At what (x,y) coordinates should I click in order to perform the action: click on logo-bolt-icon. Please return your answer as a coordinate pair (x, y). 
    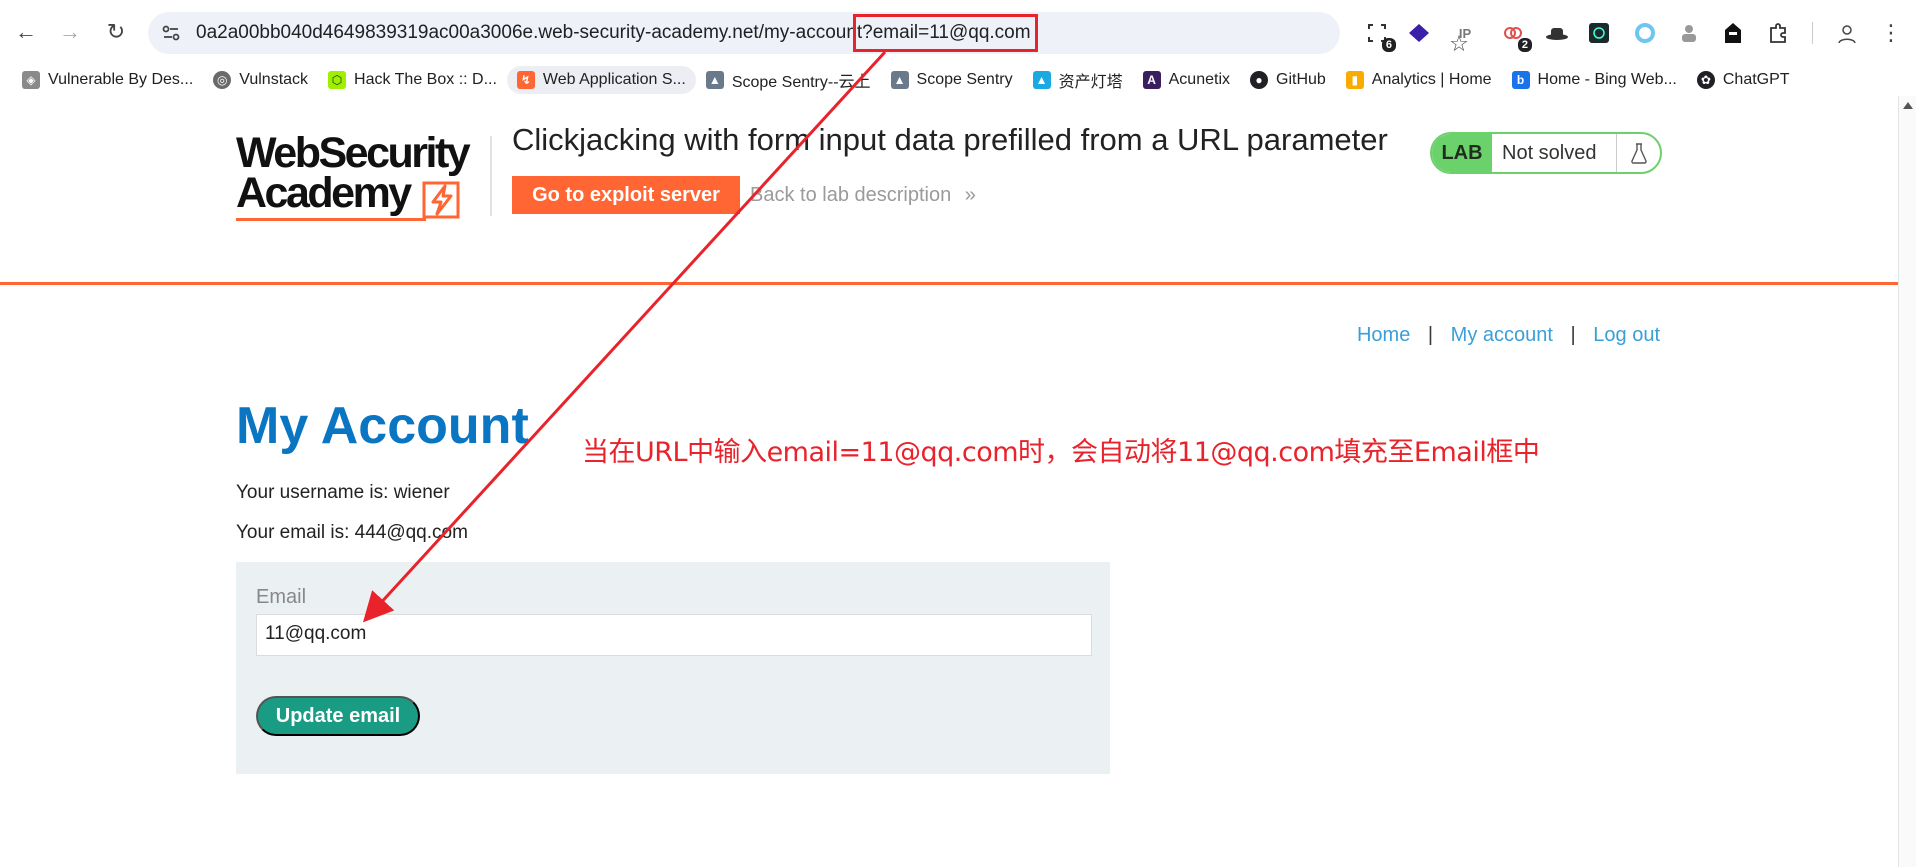
    Looking at the image, I should click on (441, 200).